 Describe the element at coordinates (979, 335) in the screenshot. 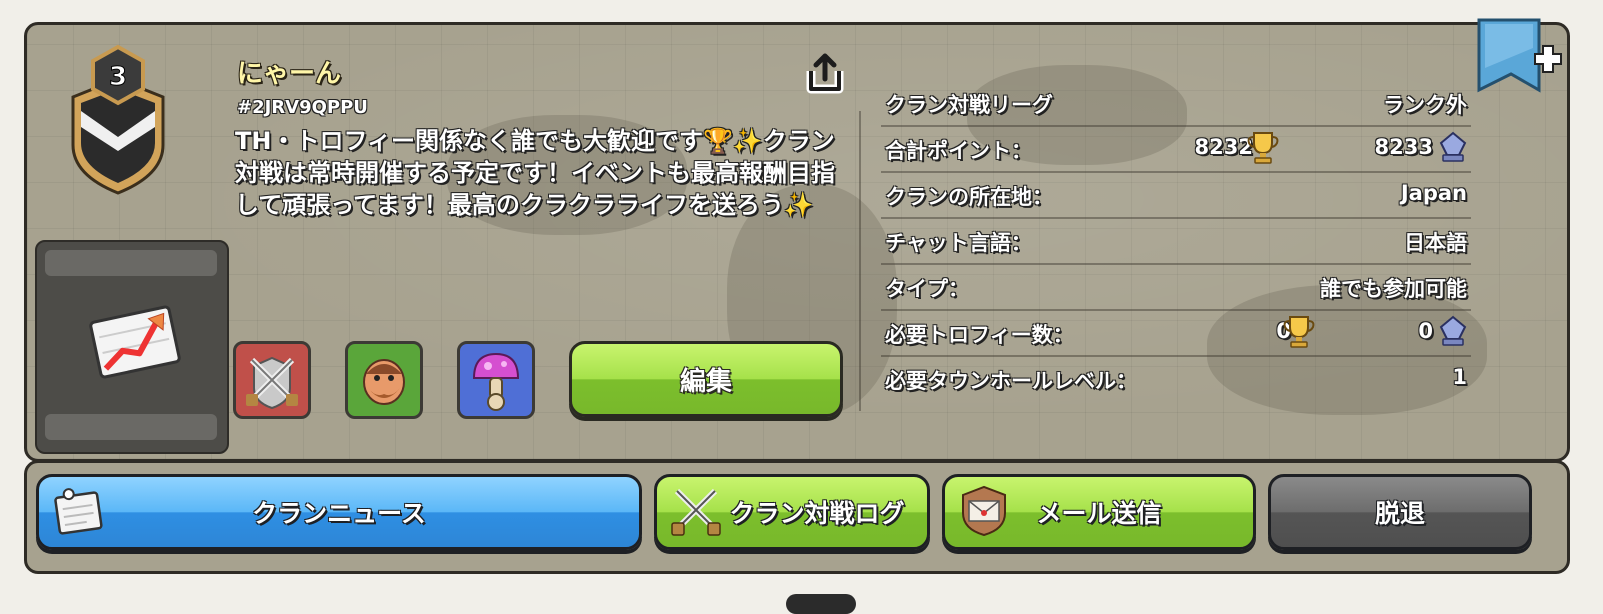

I see `required-trophies-label: 必要トロフィー数：` at that location.